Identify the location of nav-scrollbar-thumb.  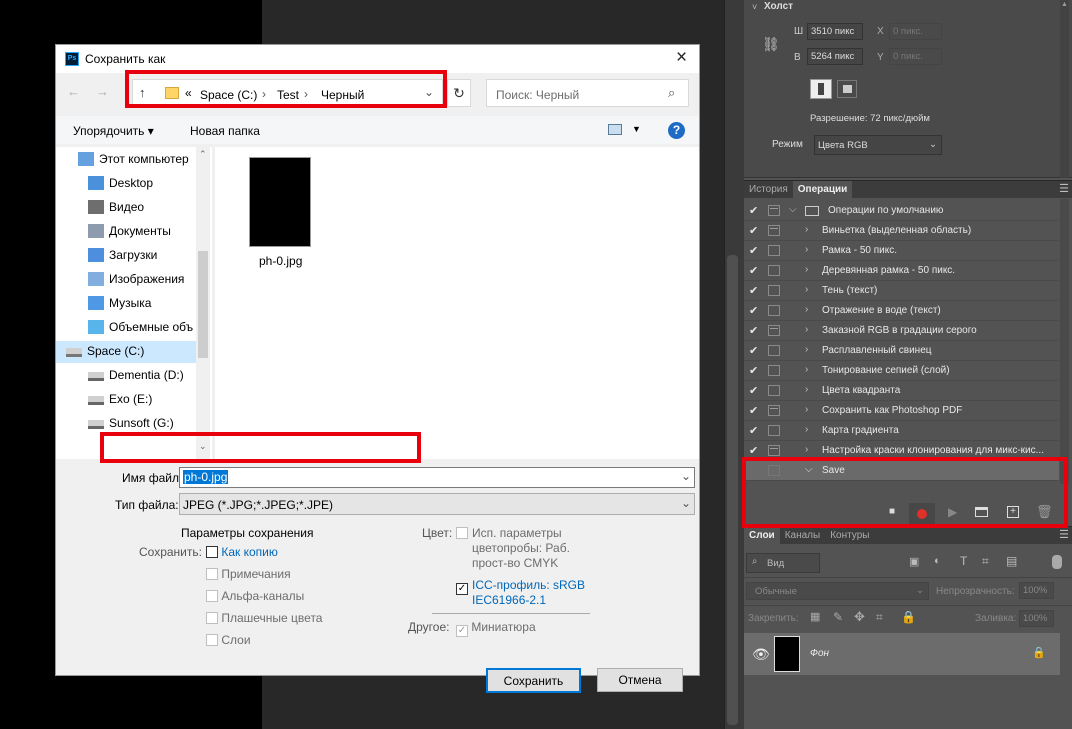
(203, 304).